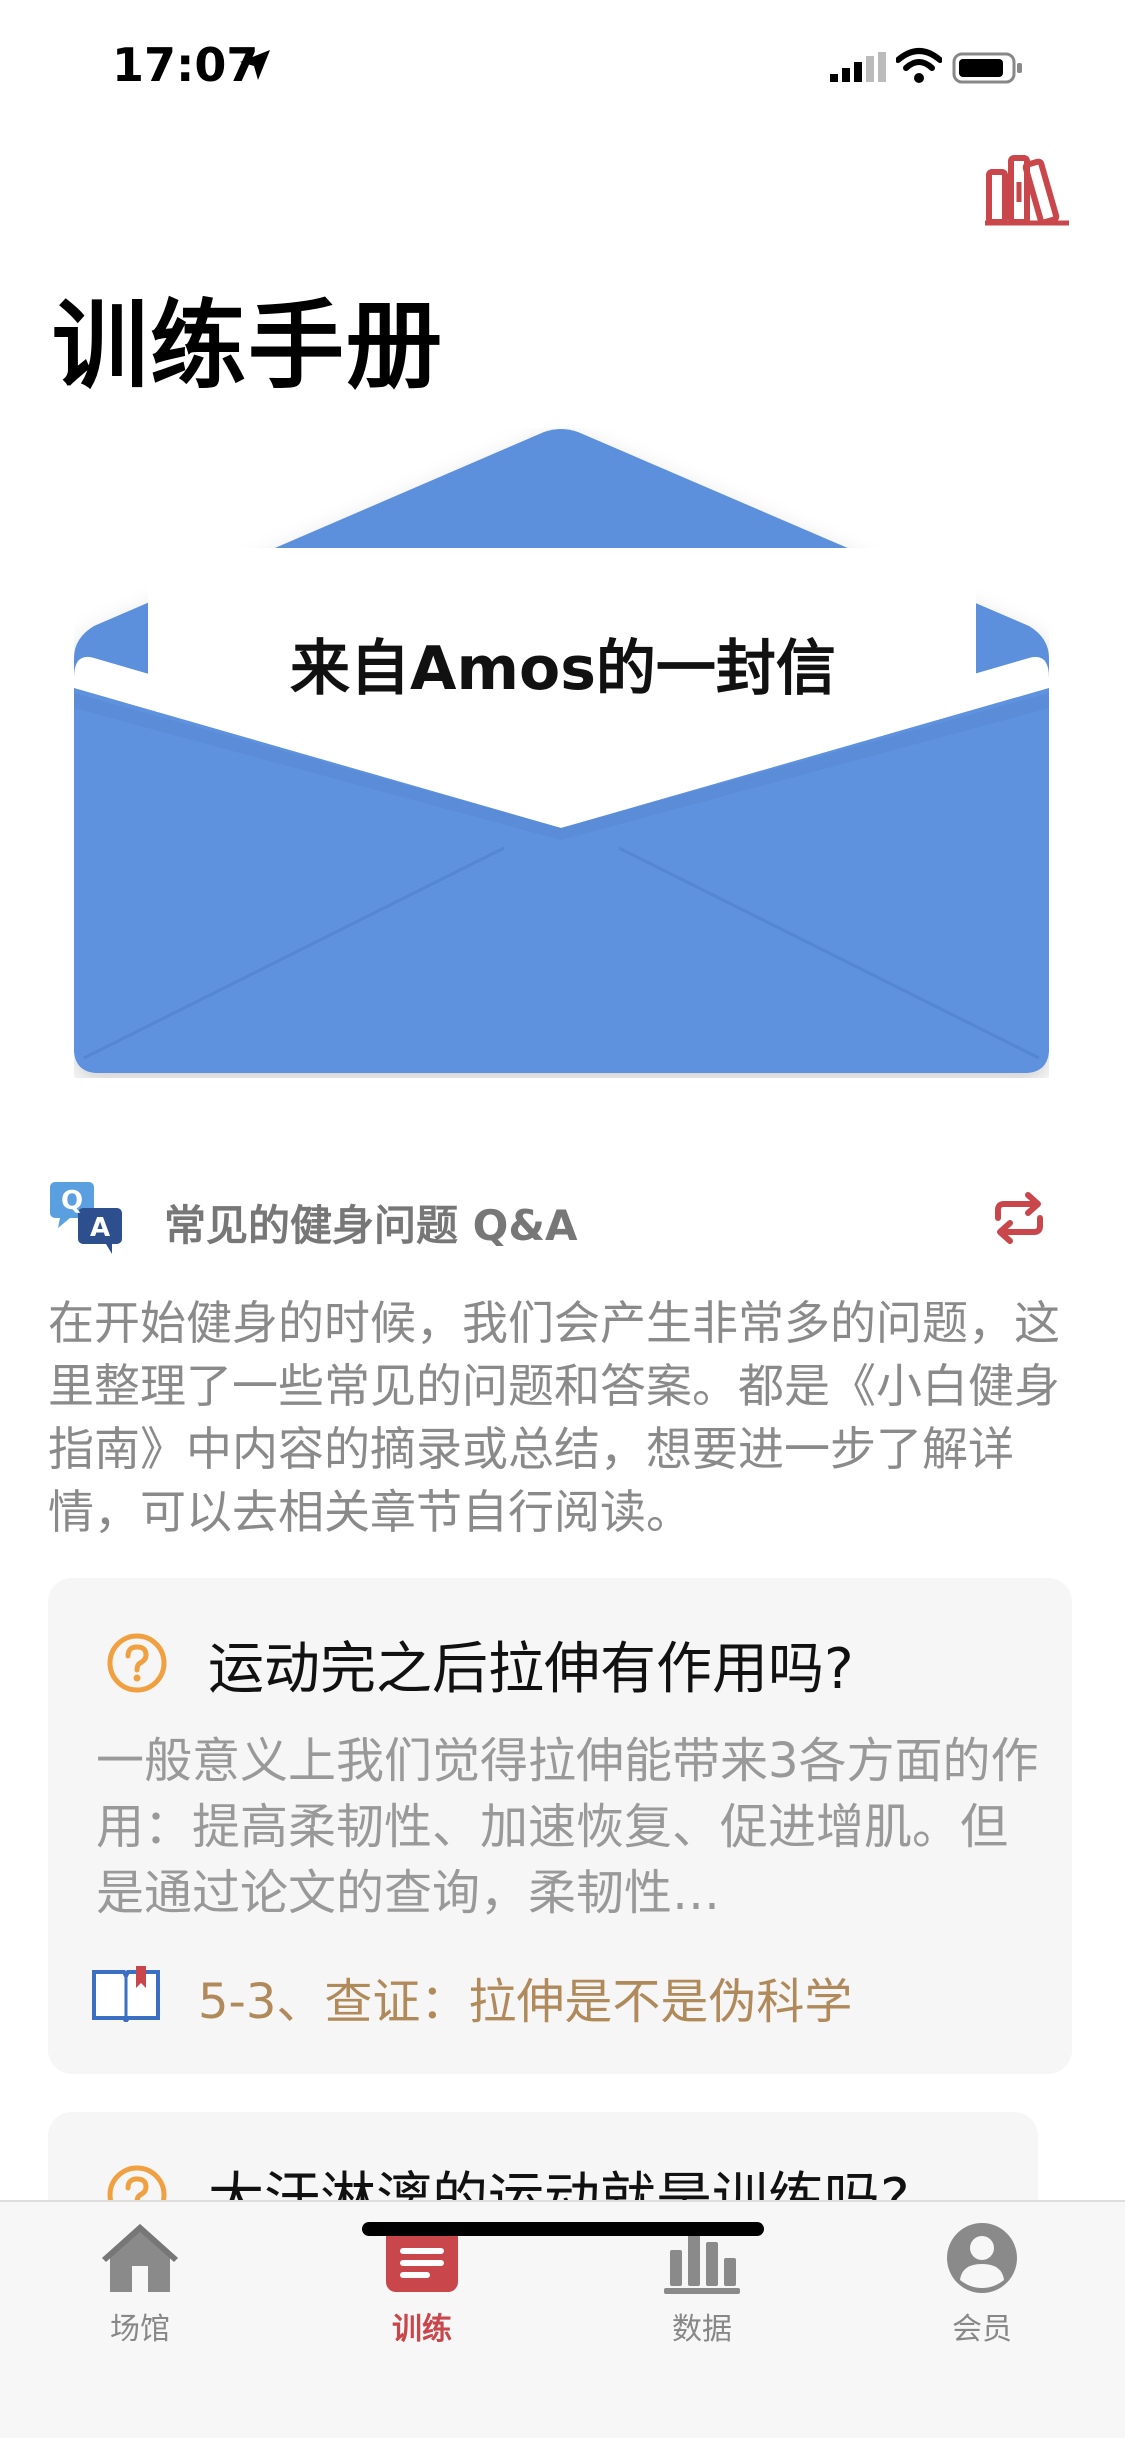 This screenshot has width=1125, height=2438. What do you see at coordinates (531, 1669) in the screenshot?
I see `card-question: 运动完之后拉伸有作用吗?` at bounding box center [531, 1669].